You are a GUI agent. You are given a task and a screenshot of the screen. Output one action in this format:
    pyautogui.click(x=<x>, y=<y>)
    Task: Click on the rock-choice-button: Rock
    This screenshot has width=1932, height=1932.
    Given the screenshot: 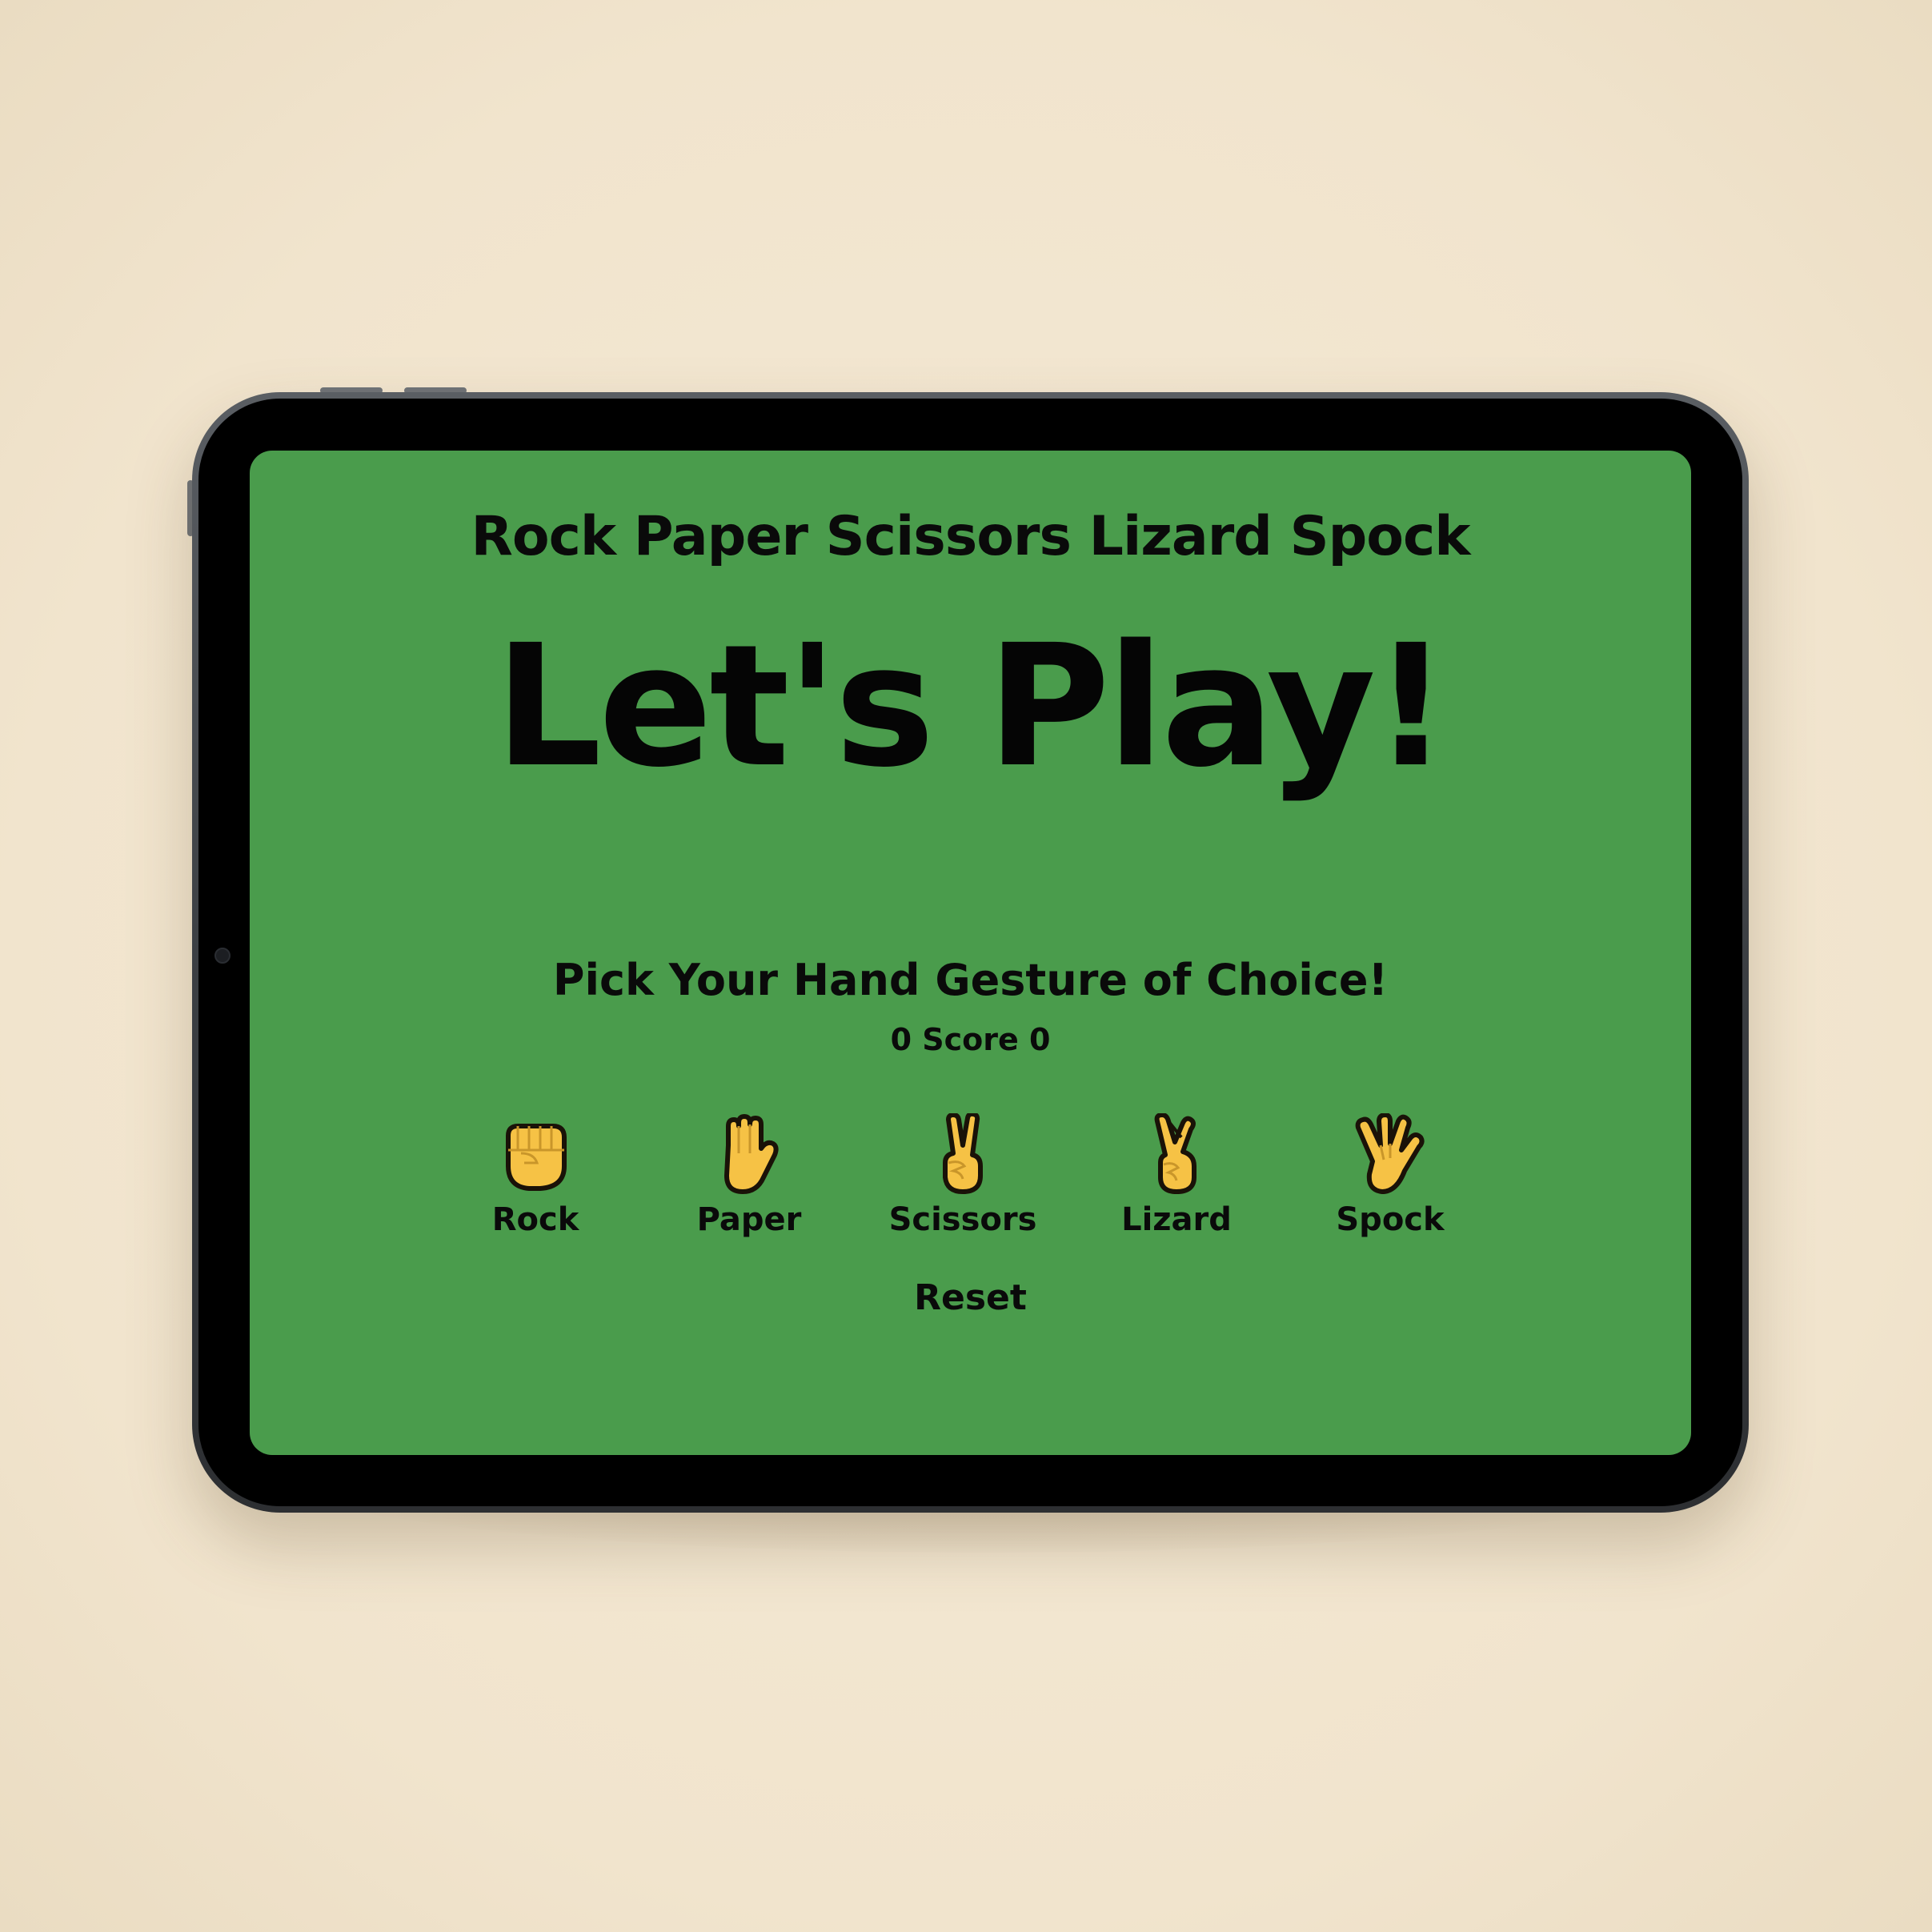 What is the action you would take?
    pyautogui.click(x=535, y=1187)
    